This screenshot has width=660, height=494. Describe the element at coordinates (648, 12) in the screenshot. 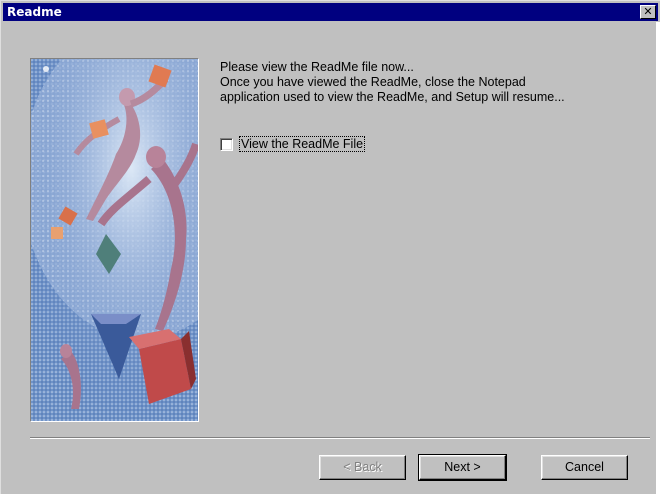

I see `close-icon: ✕` at that location.